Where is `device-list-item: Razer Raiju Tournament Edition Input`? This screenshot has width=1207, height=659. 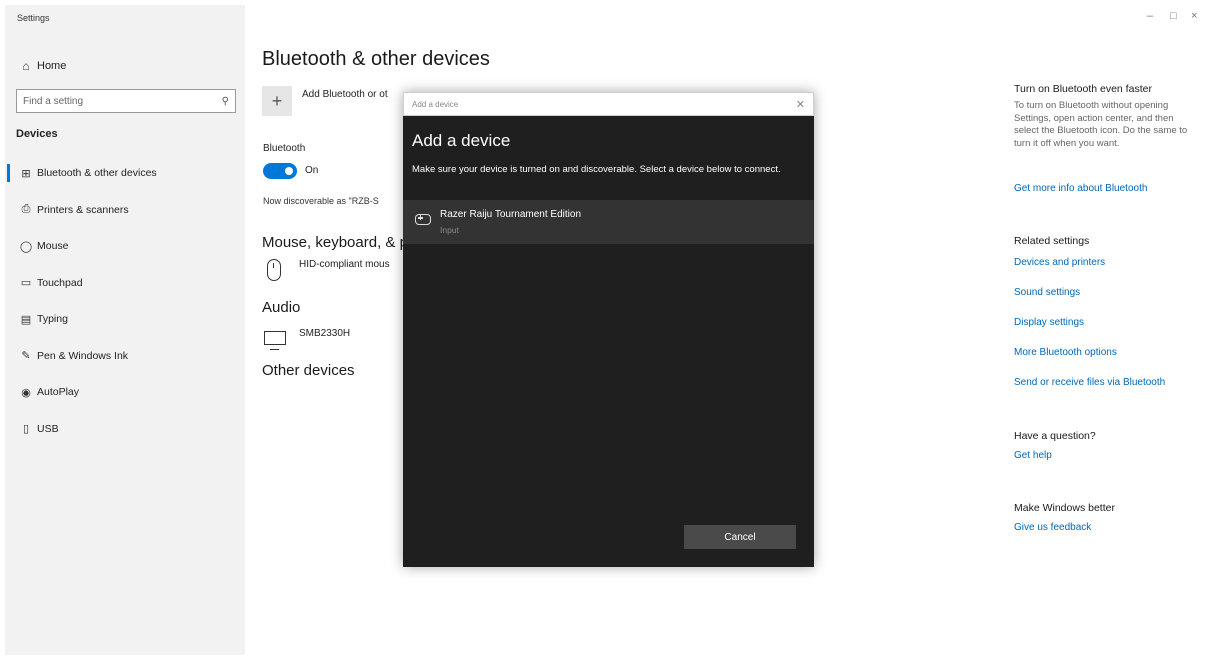
device-list-item: Razer Raiju Tournament Edition Input is located at coordinates (608, 222).